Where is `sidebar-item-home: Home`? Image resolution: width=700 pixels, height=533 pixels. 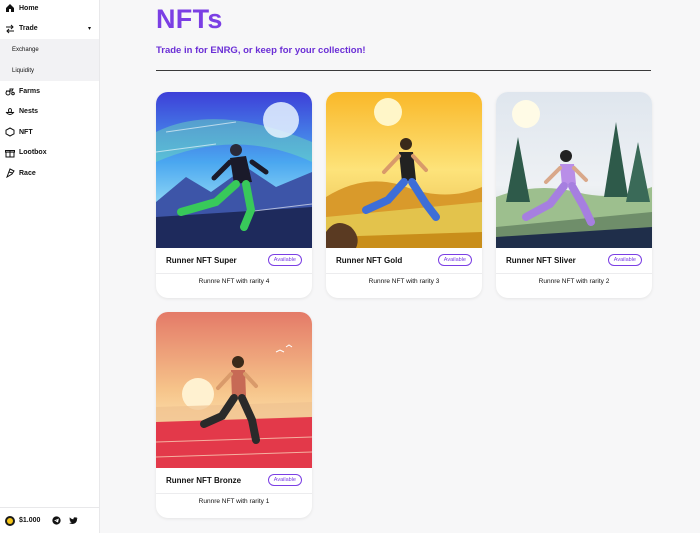
sidebar-item-home: Home is located at coordinates (49, 9).